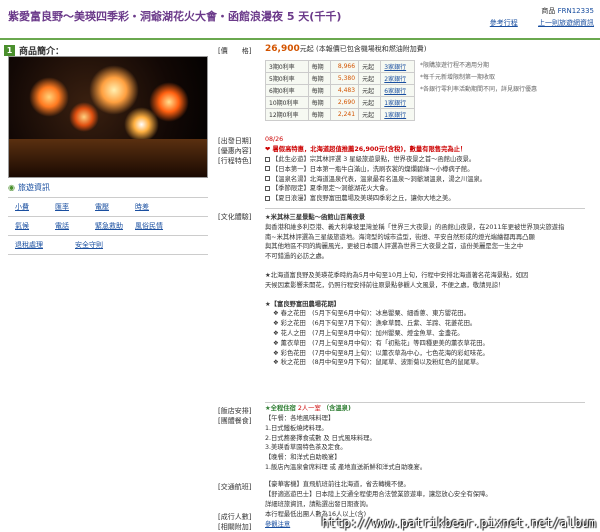  I want to click on product-code: 商品 FRN12335, so click(567, 11).